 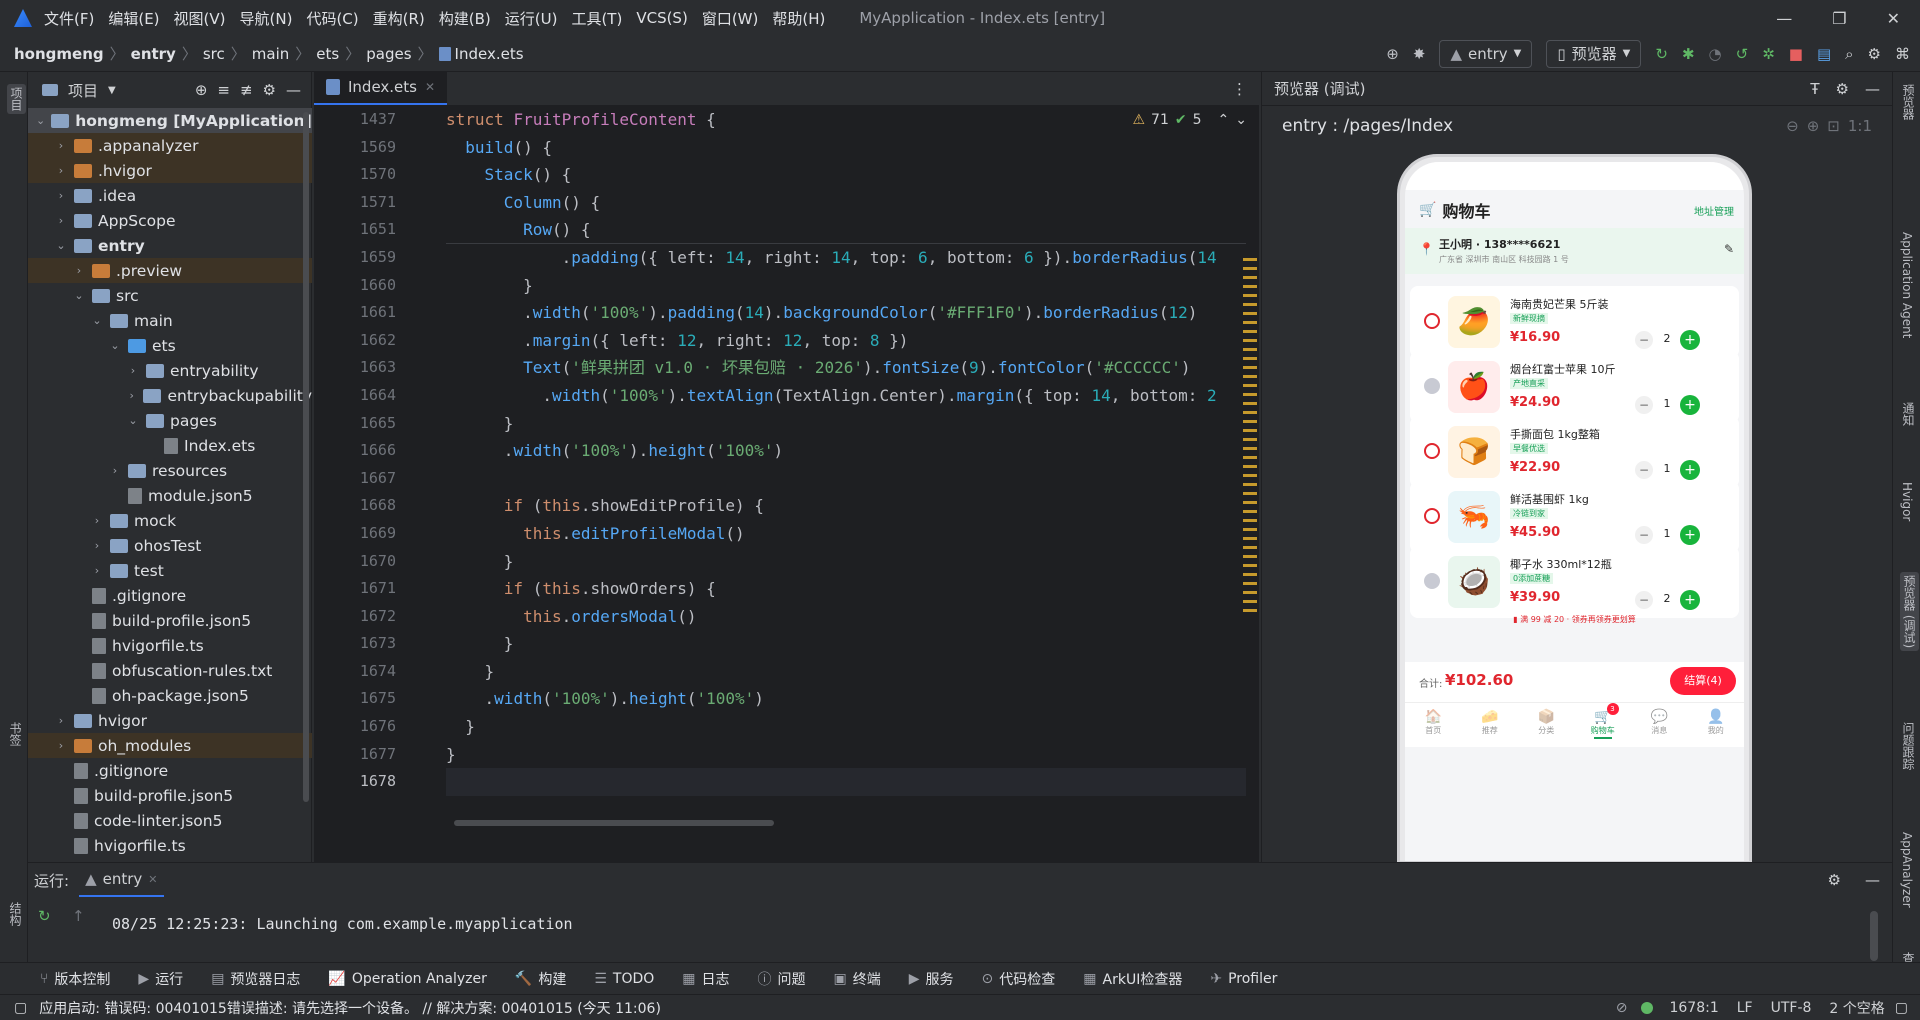 What do you see at coordinates (1792, 126) in the screenshot?
I see `zoom-out-icon: ⊖` at bounding box center [1792, 126].